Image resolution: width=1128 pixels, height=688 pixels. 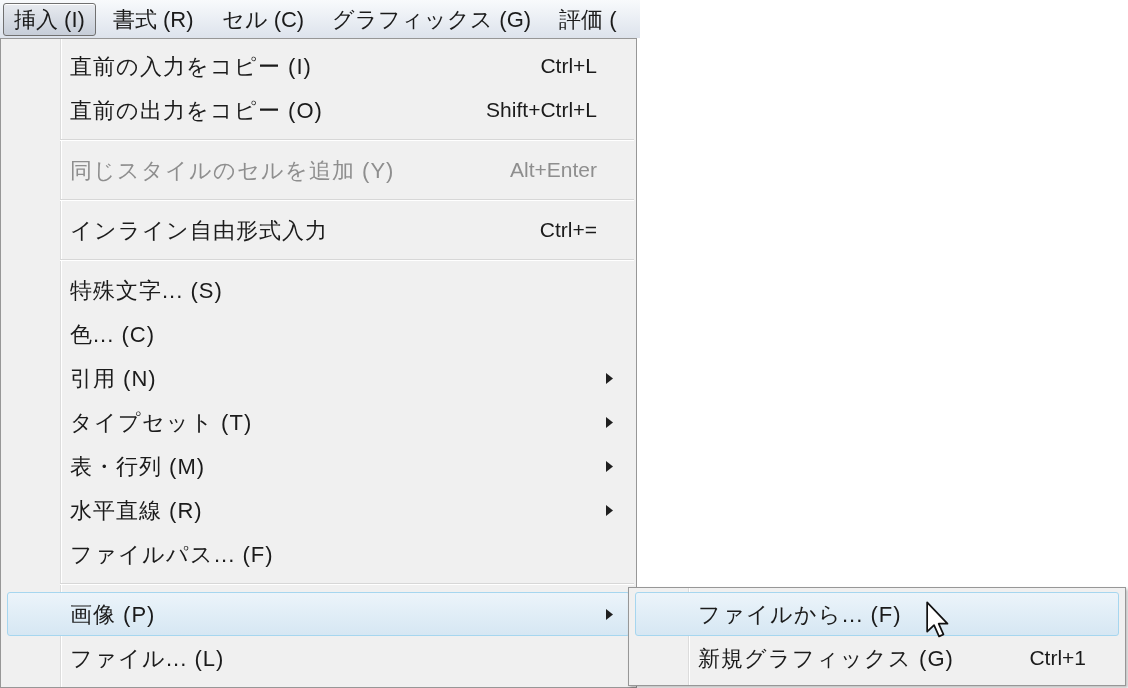 I want to click on menu-item: 新規グラフィックス (G) Ctrl+1, so click(x=877, y=658).